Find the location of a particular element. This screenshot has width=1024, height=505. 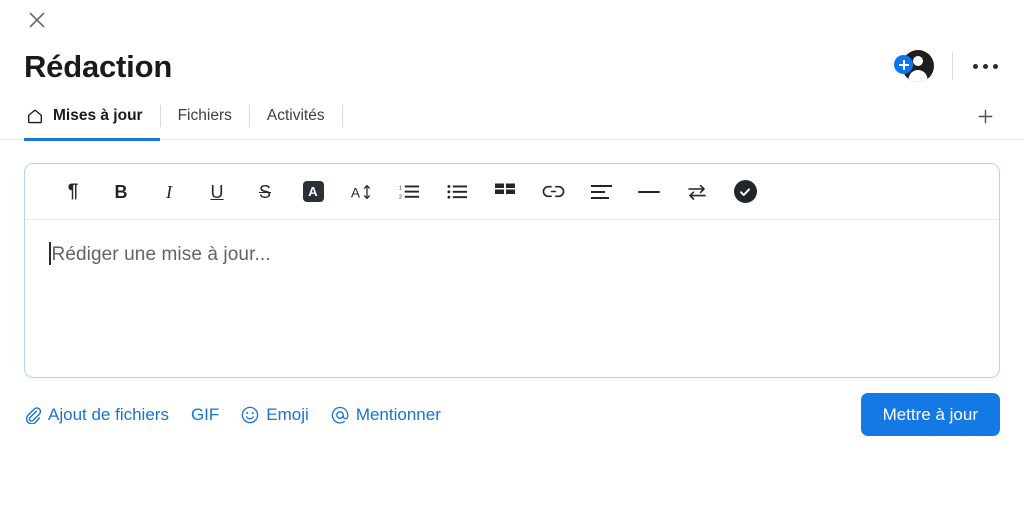

text-color-icon: A is located at coordinates (313, 191).